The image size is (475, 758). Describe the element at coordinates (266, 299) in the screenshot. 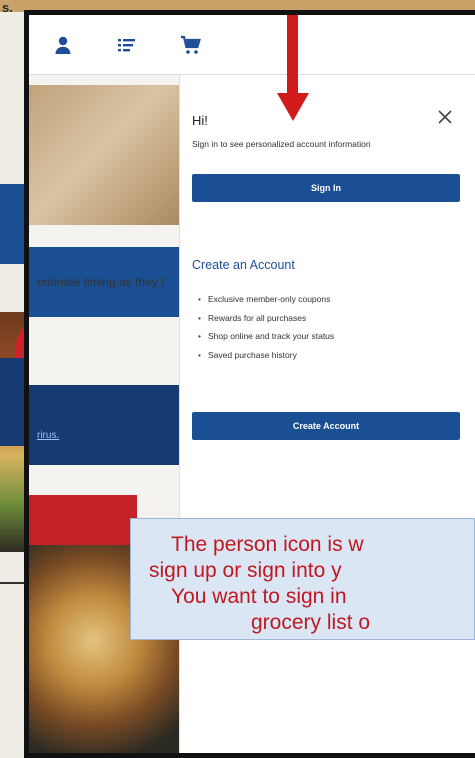

I see `list-item: Exclusive member-only coupons` at that location.